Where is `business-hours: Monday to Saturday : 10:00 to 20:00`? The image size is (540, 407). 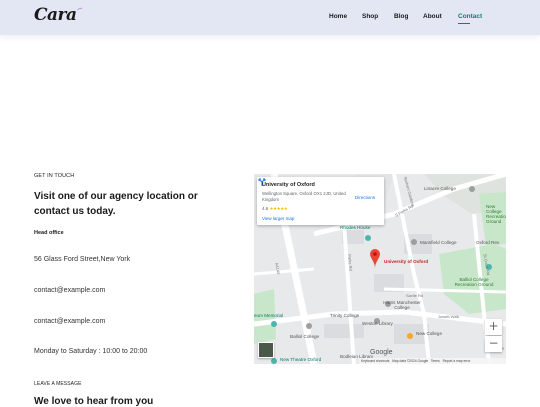
business-hours: Monday to Saturday : 10:00 to 20:00 is located at coordinates (91, 351).